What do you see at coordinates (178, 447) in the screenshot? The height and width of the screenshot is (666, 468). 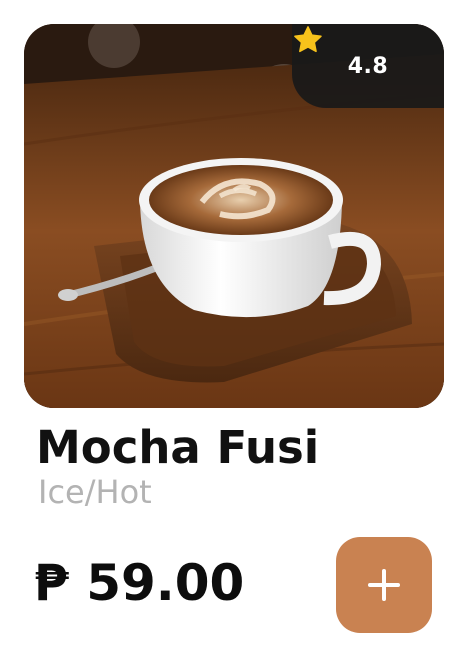 I see `product-name: Mocha Fusi` at bounding box center [178, 447].